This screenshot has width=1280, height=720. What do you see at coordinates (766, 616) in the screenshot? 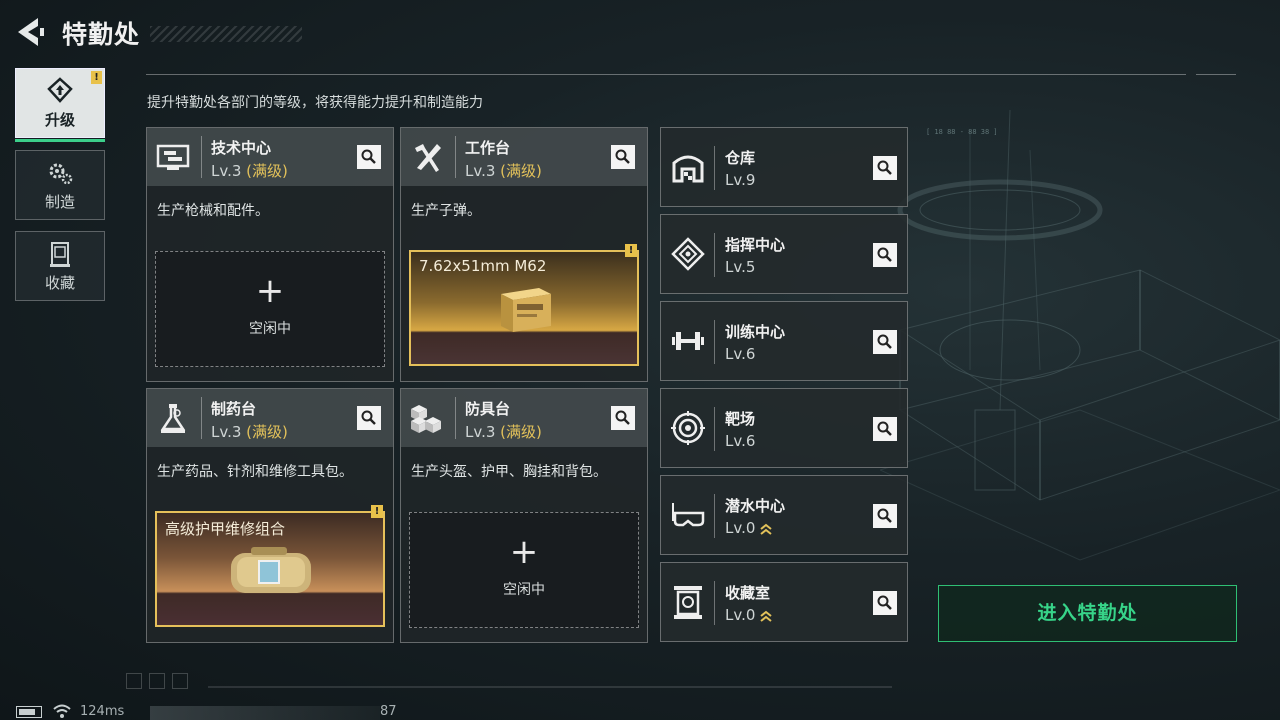
I see `upgradable-chevron-icon` at bounding box center [766, 616].